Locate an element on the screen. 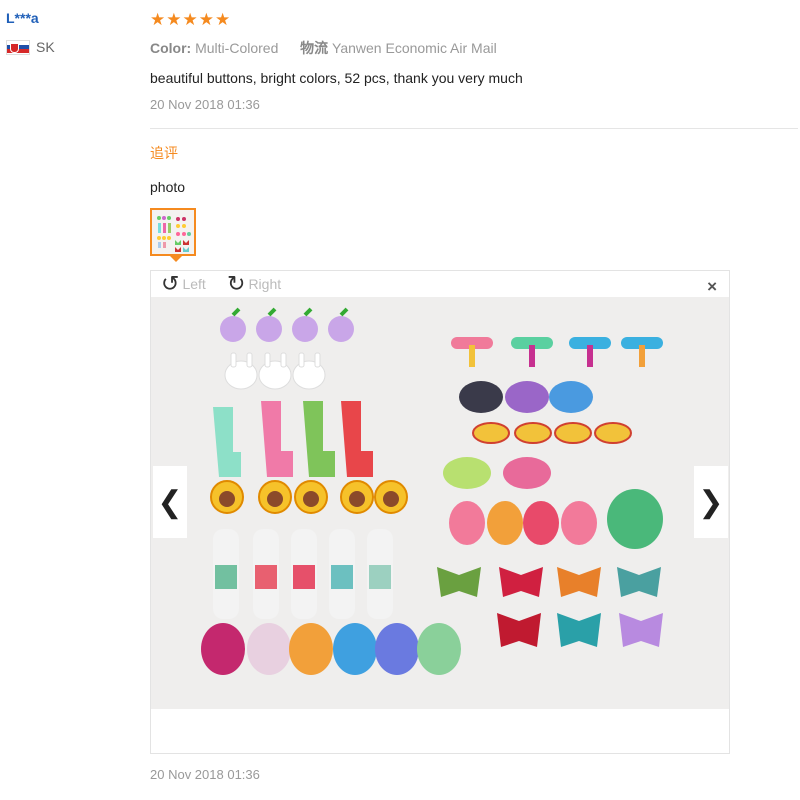 This screenshot has width=800, height=800. rotate-right-icon: ↻ is located at coordinates (236, 283).